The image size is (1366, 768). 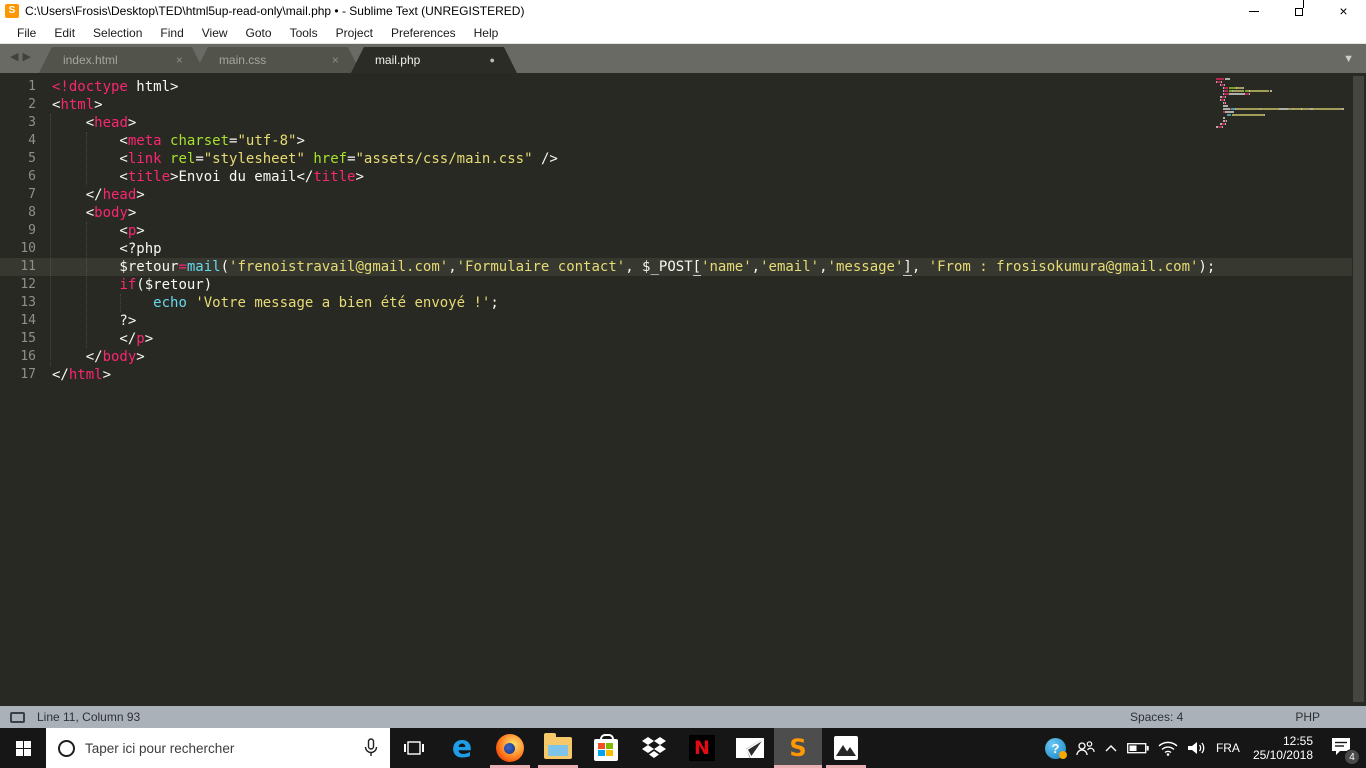 I want to click on code-text: <html>, so click(x=77, y=105).